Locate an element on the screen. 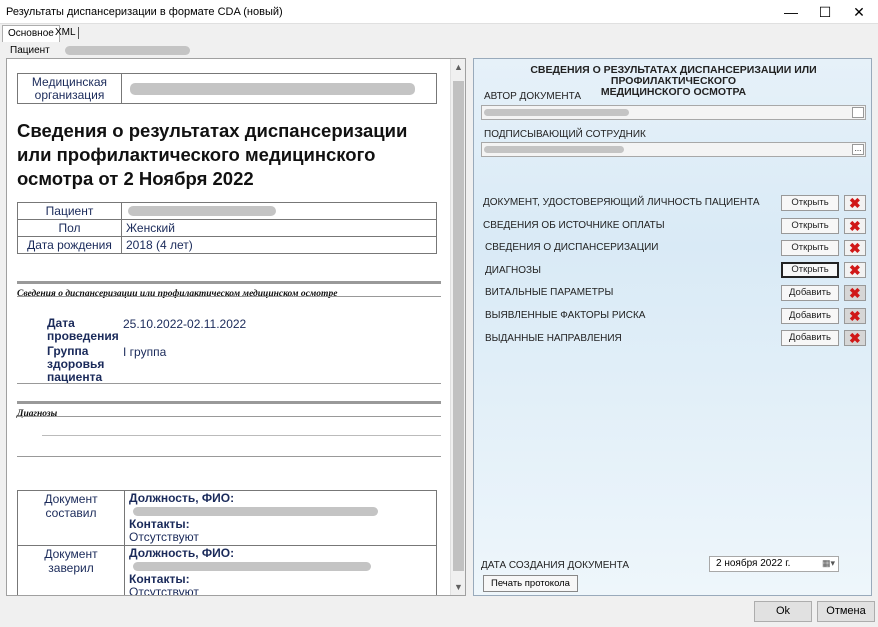  tab-xml: XML is located at coordinates (65, 33).